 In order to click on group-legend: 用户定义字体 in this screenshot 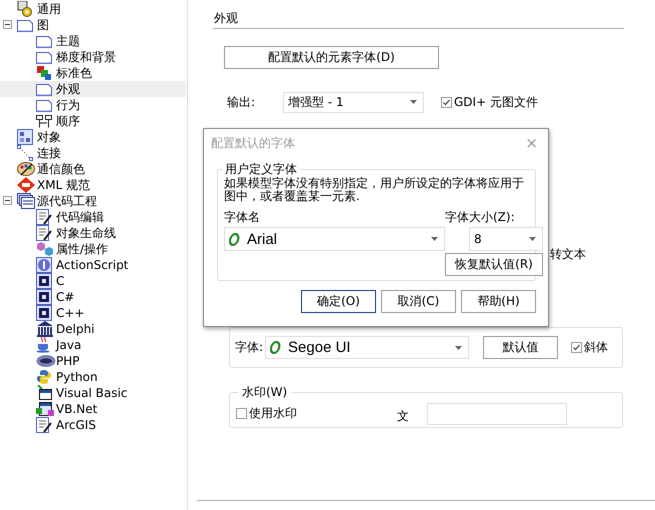, I will do `click(261, 169)`.